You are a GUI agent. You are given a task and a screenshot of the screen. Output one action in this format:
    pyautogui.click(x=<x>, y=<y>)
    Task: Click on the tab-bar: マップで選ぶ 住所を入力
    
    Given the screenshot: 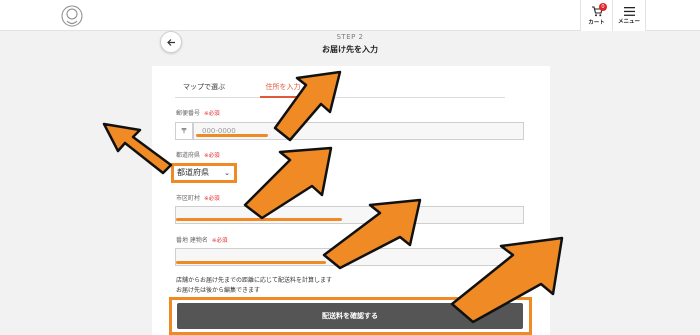 What is the action you would take?
    pyautogui.click(x=340, y=89)
    